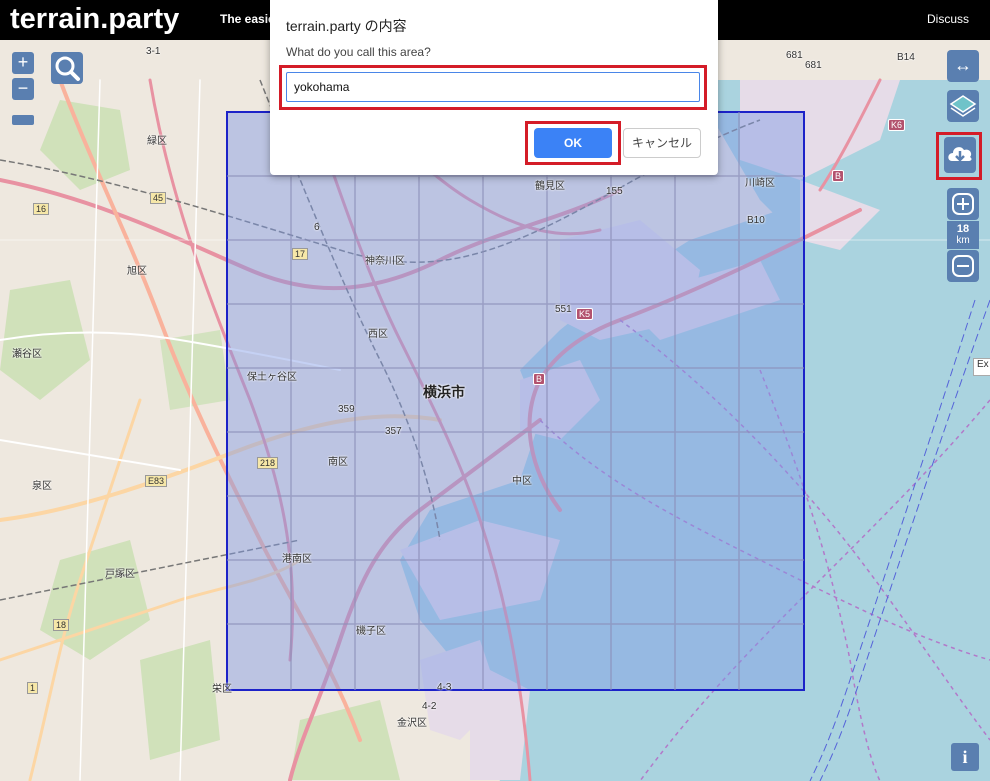 This screenshot has width=990, height=781. I want to click on road-6: 6, so click(317, 227).